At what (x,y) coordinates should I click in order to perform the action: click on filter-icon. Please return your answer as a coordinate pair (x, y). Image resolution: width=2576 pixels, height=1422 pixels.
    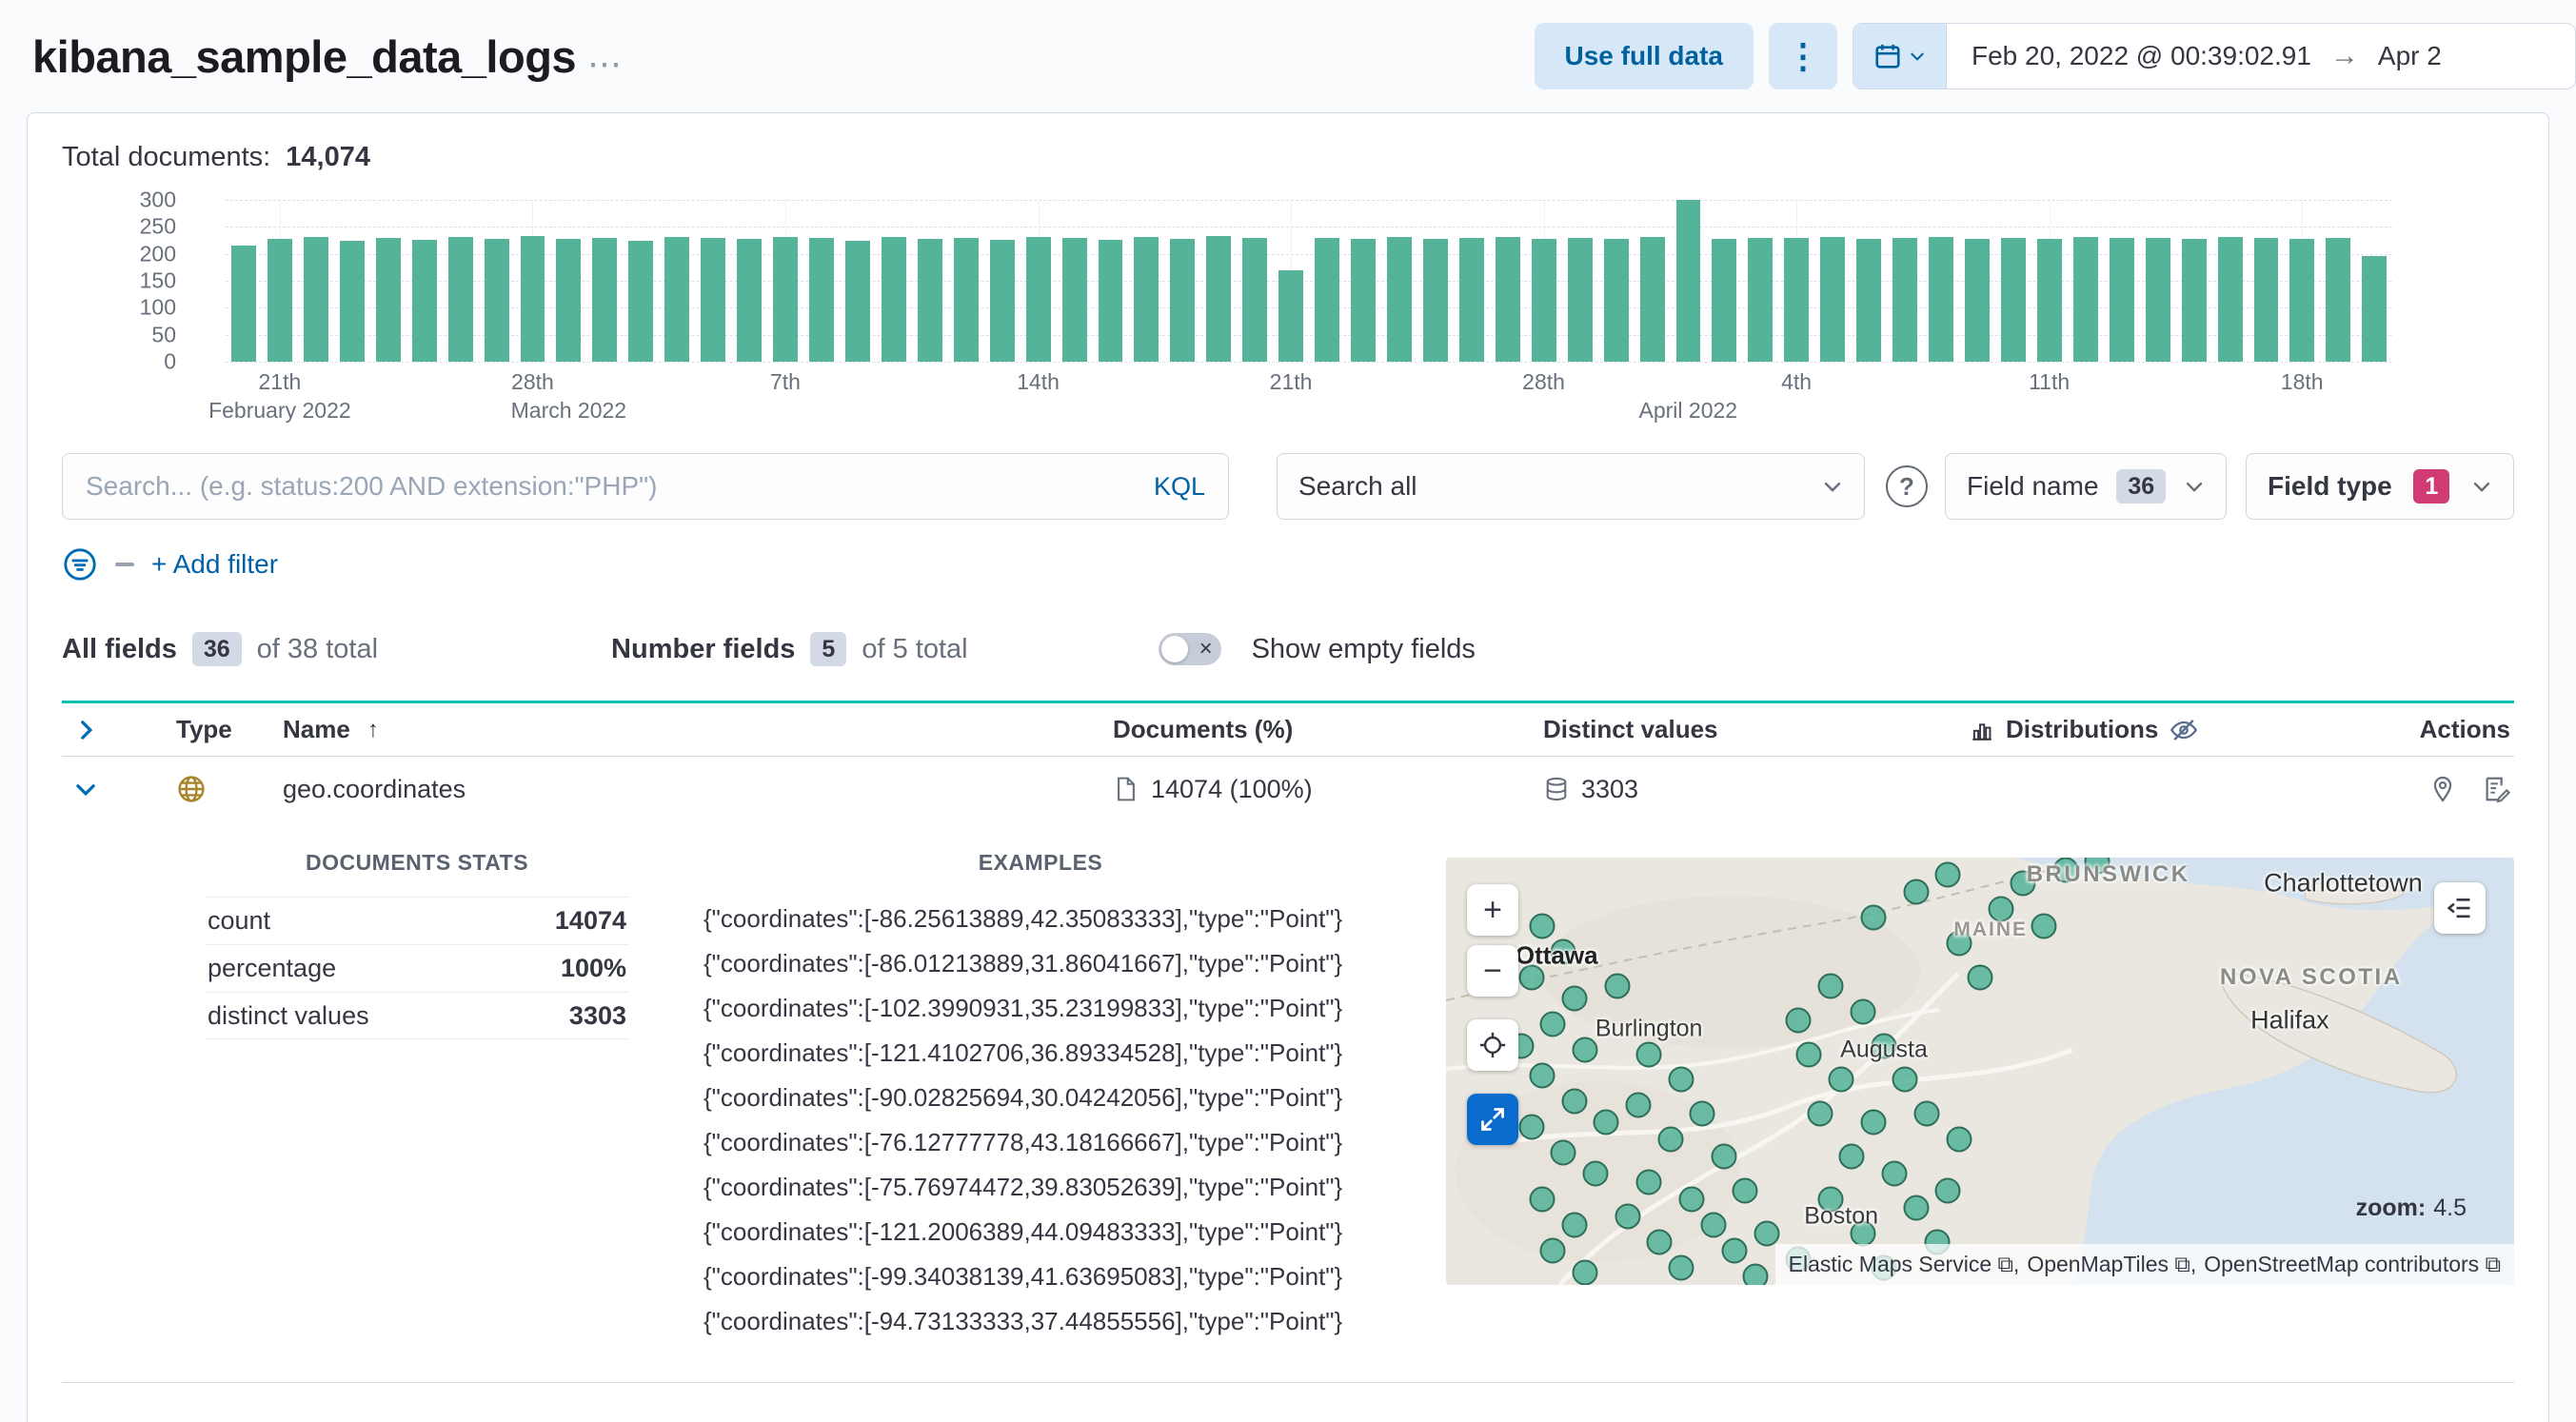
    Looking at the image, I should click on (80, 564).